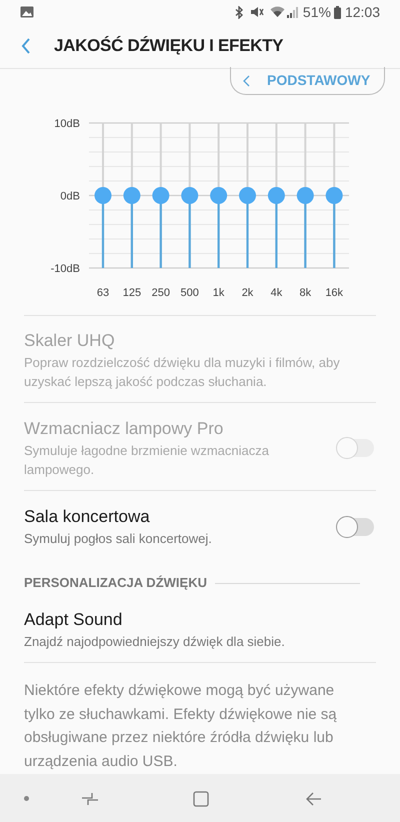  I want to click on frequency-label: 4k, so click(276, 293).